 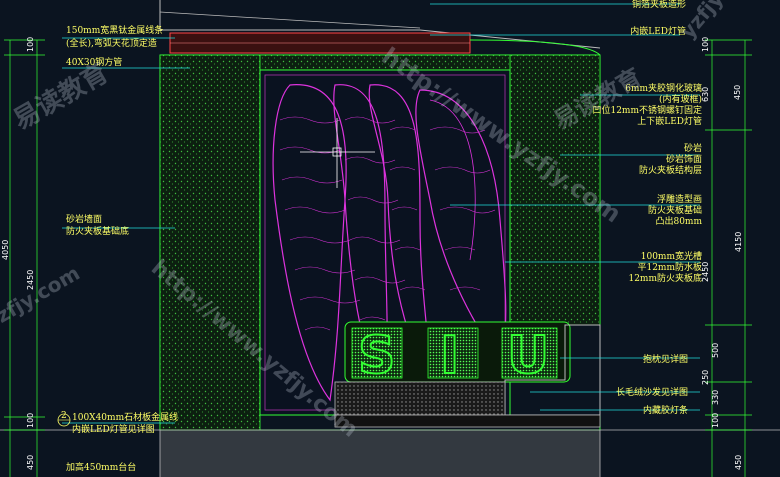 I want to click on dim-right-4: 4150, so click(x=738, y=242).